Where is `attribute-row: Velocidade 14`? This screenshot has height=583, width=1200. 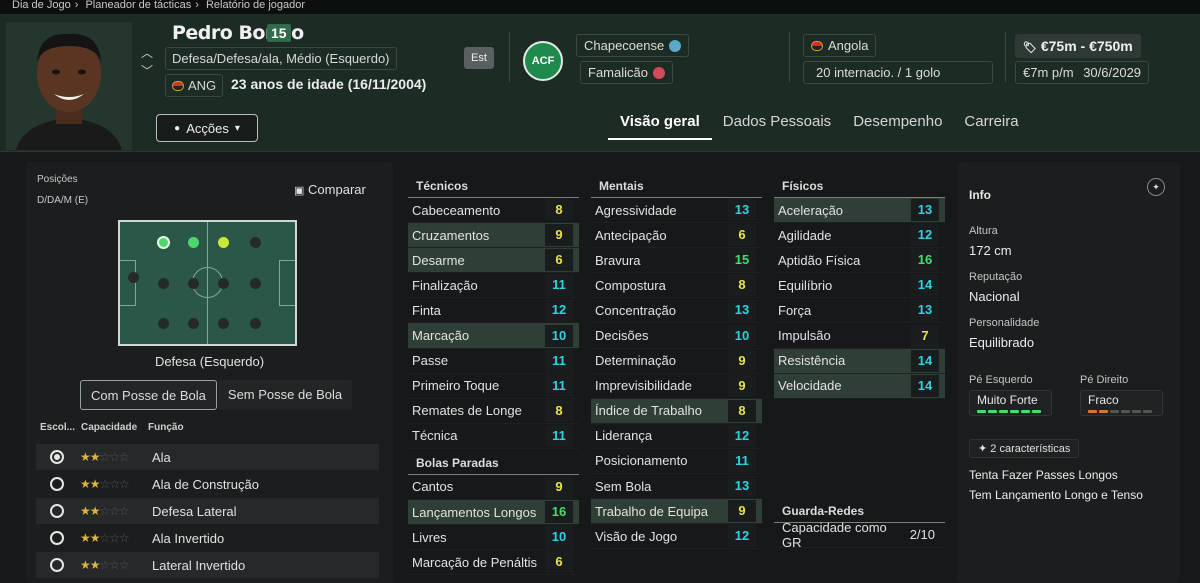
attribute-row: Velocidade 14 is located at coordinates (859, 386).